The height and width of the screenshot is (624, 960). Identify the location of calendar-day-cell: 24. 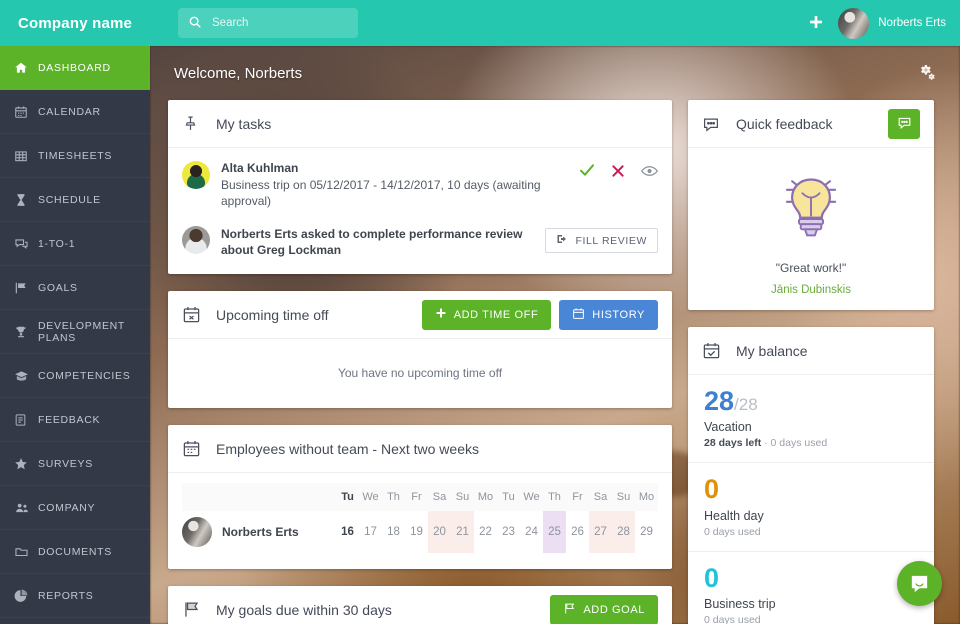
(531, 532).